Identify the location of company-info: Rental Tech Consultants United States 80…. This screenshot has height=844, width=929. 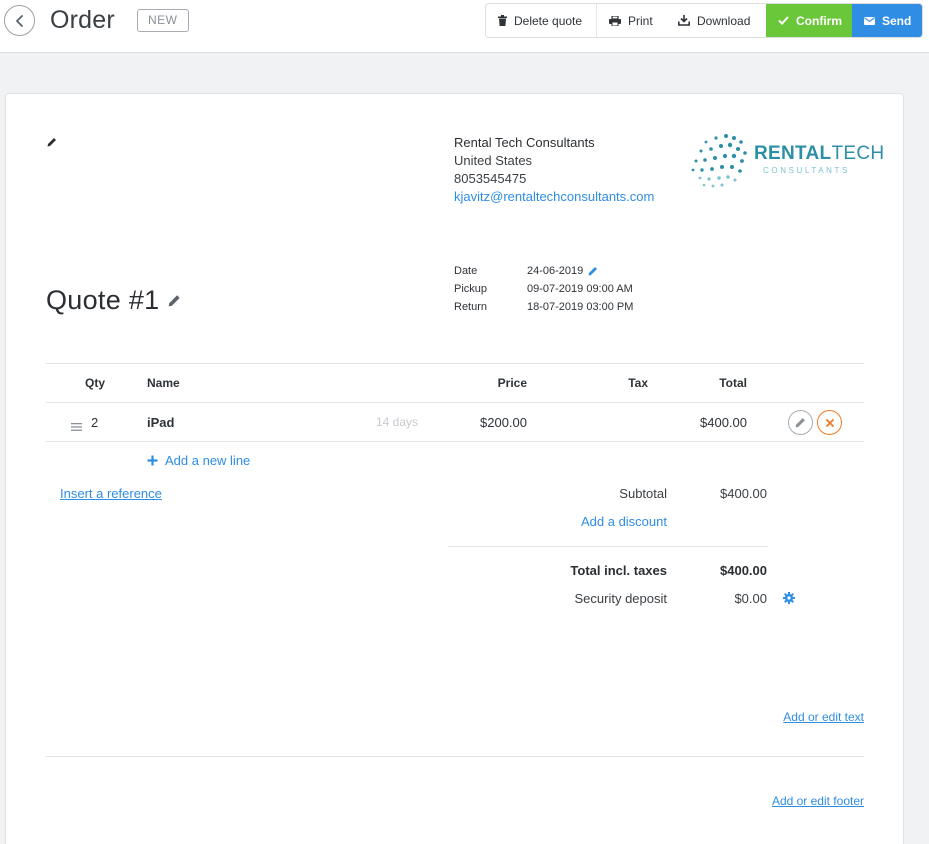
(554, 170).